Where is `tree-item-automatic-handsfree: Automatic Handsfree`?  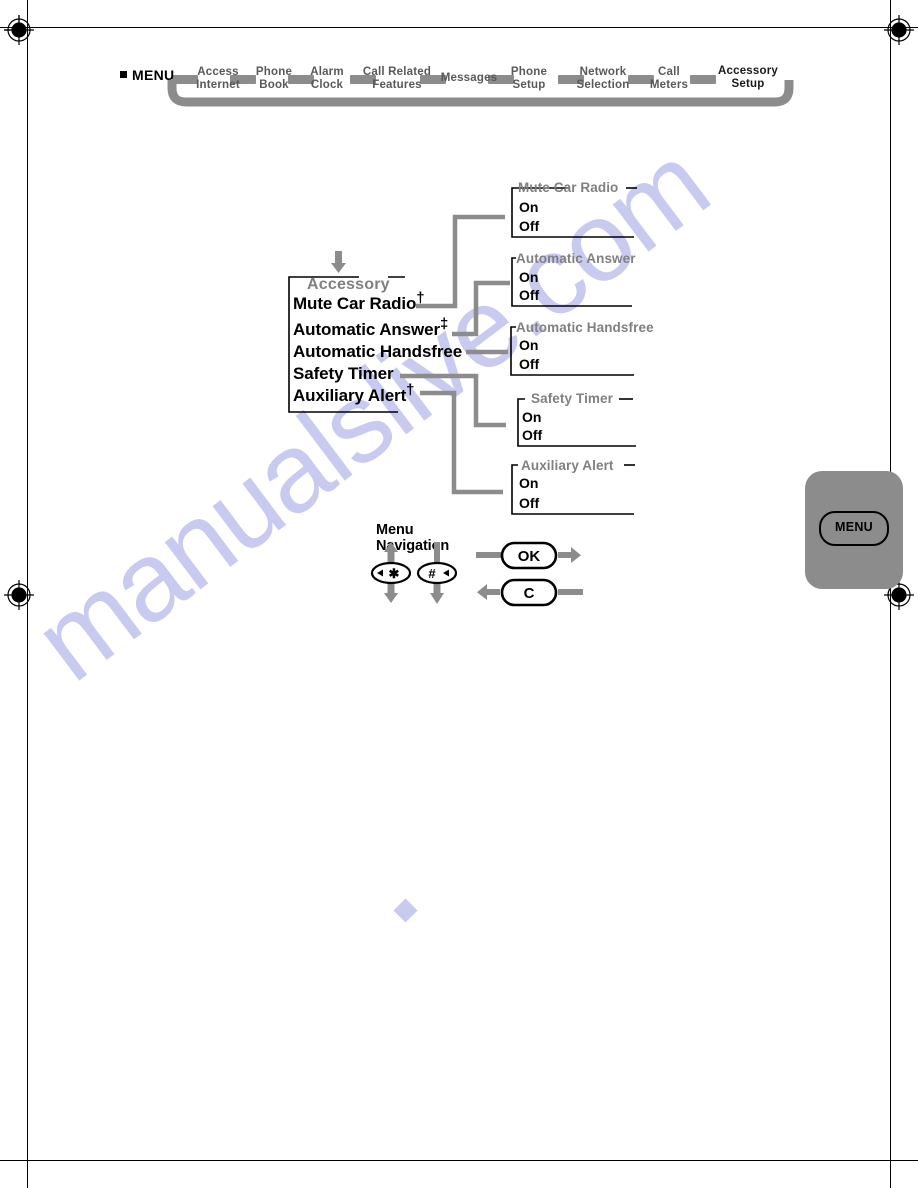
tree-item-automatic-handsfree: Automatic Handsfree is located at coordinates (377, 352).